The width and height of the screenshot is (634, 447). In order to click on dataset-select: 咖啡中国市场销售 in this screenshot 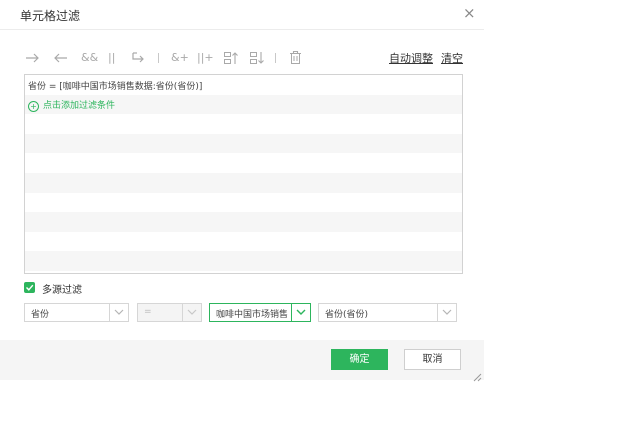, I will do `click(260, 312)`.